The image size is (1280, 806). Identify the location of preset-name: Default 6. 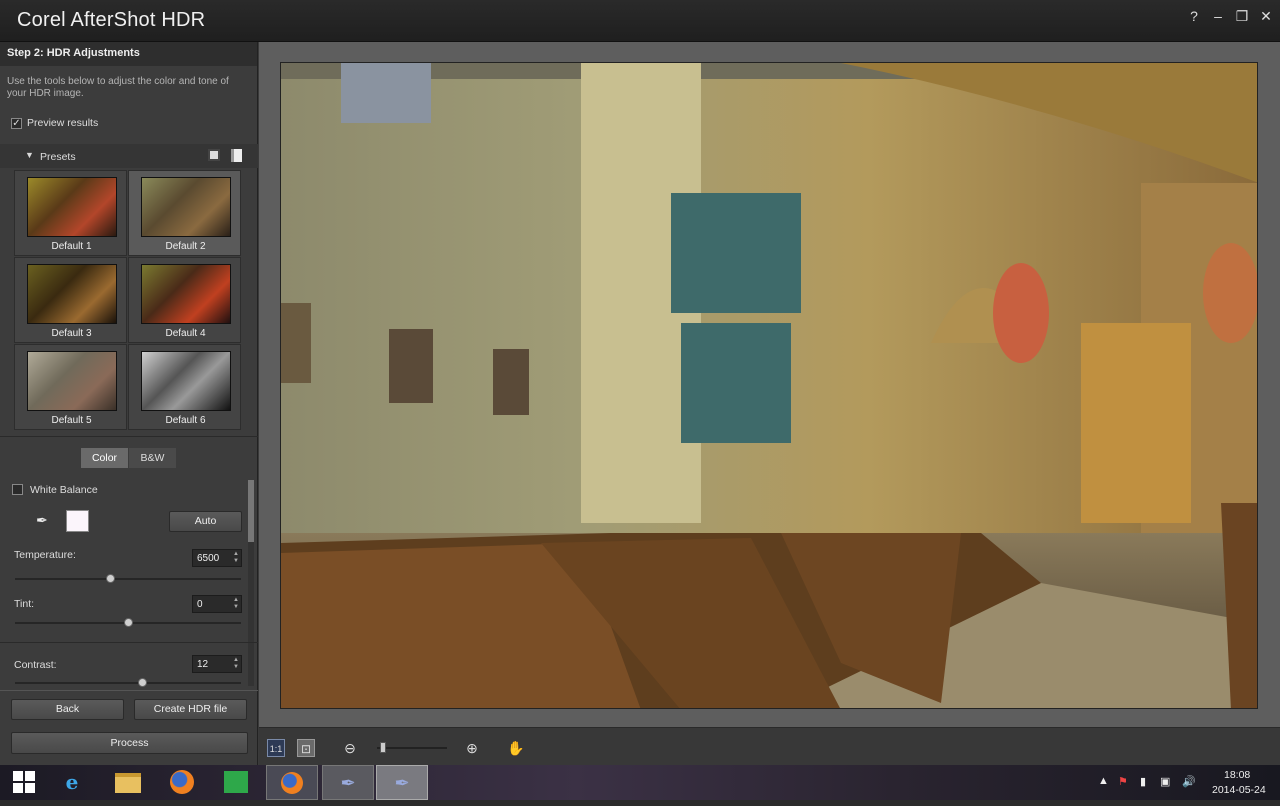
(185, 420).